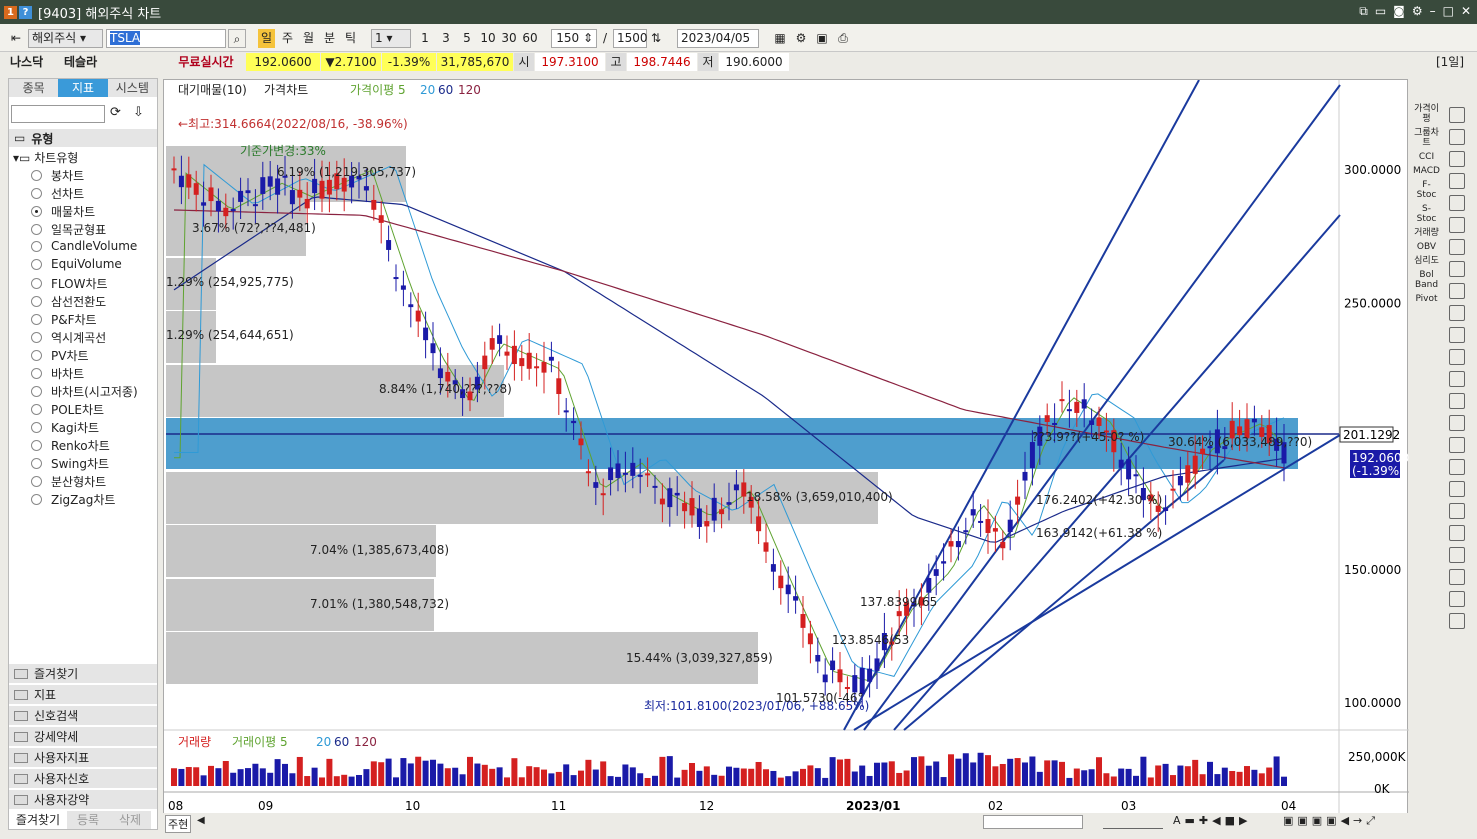 This screenshot has height=839, width=1477. What do you see at coordinates (83, 736) in the screenshot?
I see `folder-item: 강세약세` at bounding box center [83, 736].